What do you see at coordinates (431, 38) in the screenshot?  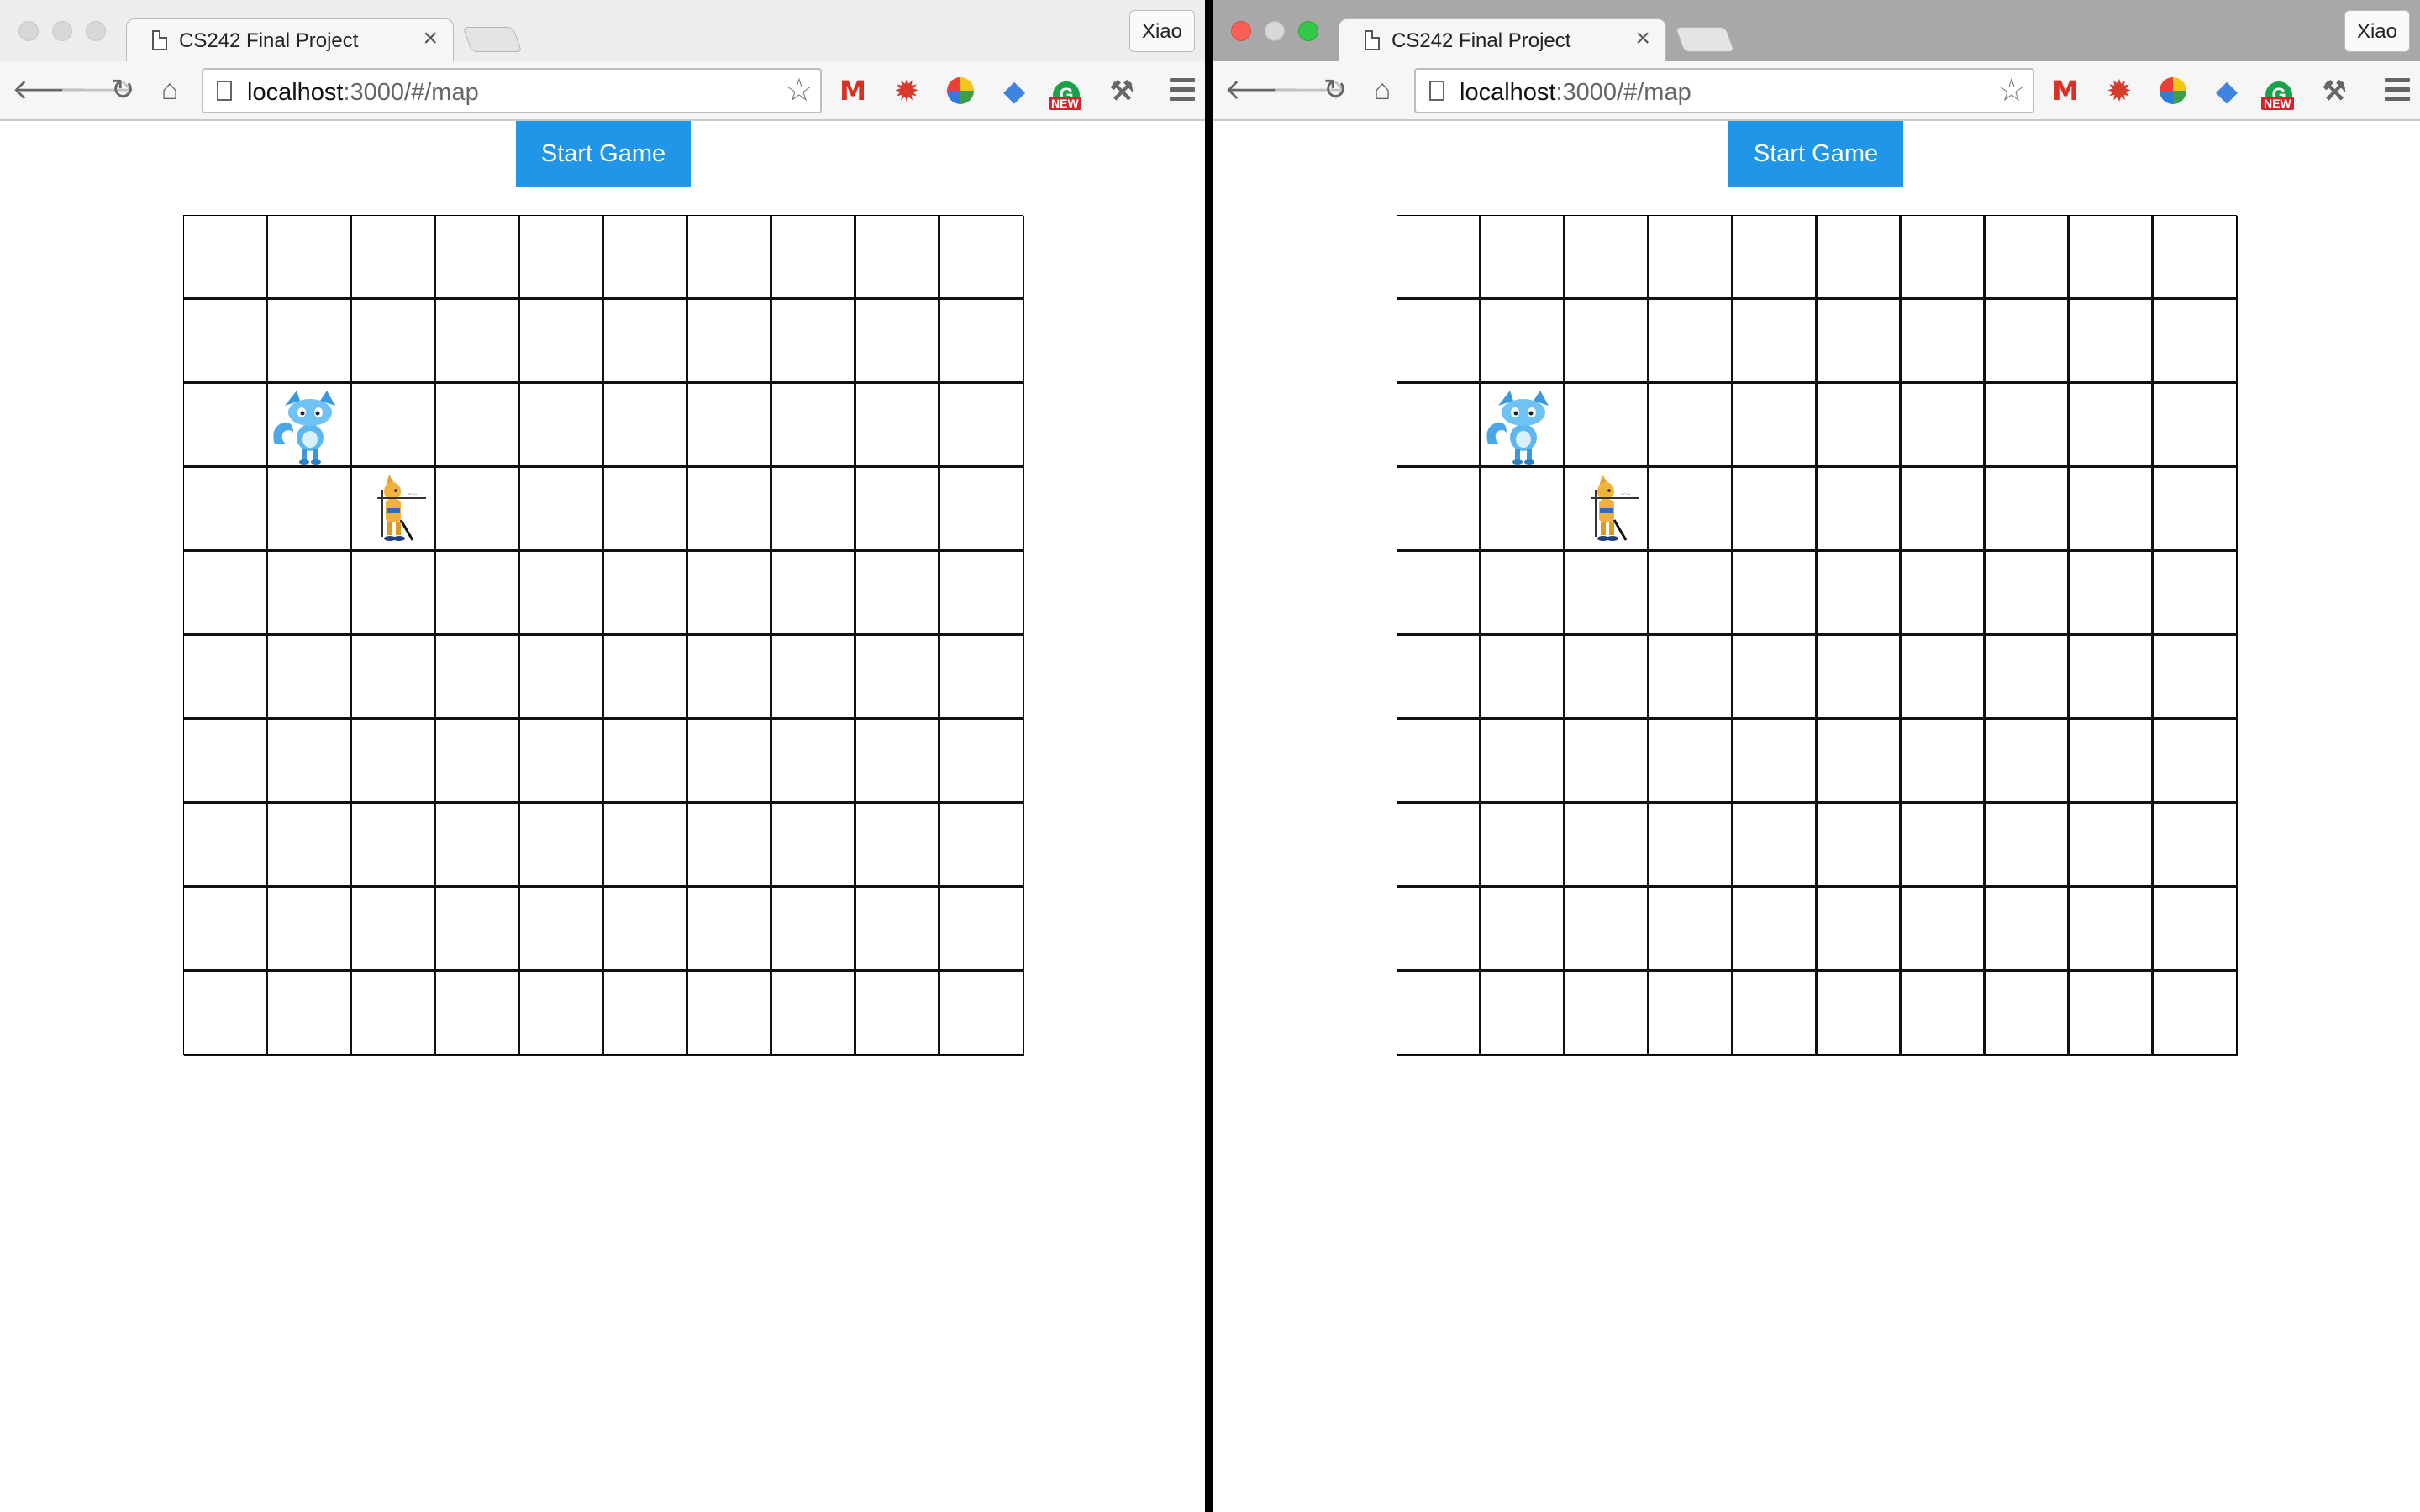 I see `tab-close-icon: ×` at bounding box center [431, 38].